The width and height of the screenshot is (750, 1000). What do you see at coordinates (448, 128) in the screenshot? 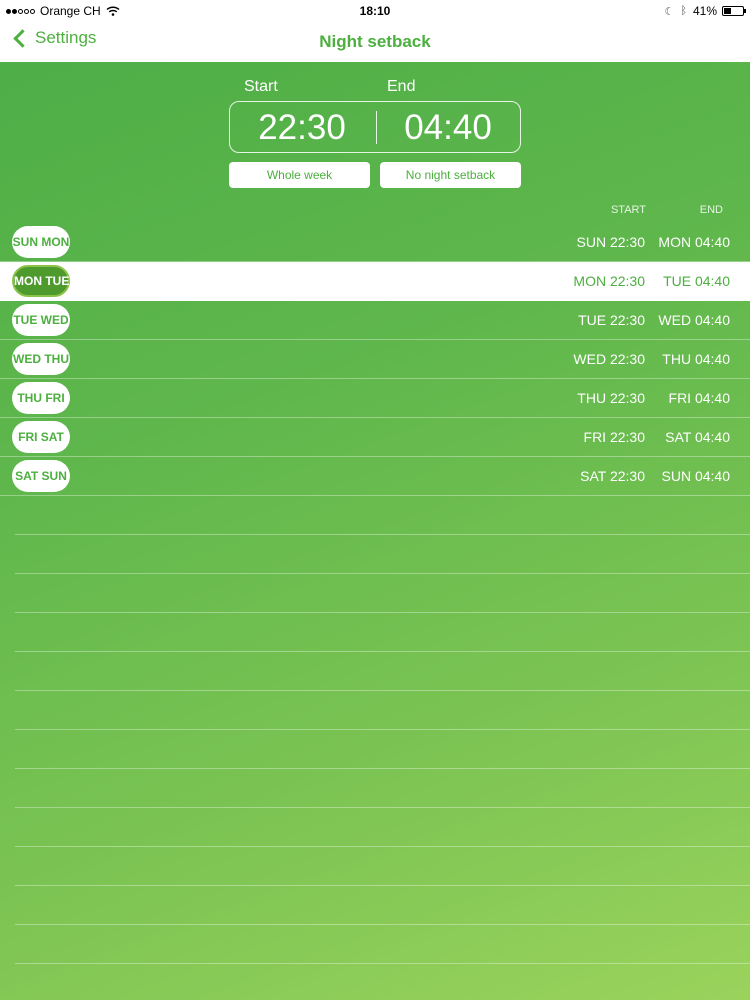
I see `end-time-value: 04:40` at bounding box center [448, 128].